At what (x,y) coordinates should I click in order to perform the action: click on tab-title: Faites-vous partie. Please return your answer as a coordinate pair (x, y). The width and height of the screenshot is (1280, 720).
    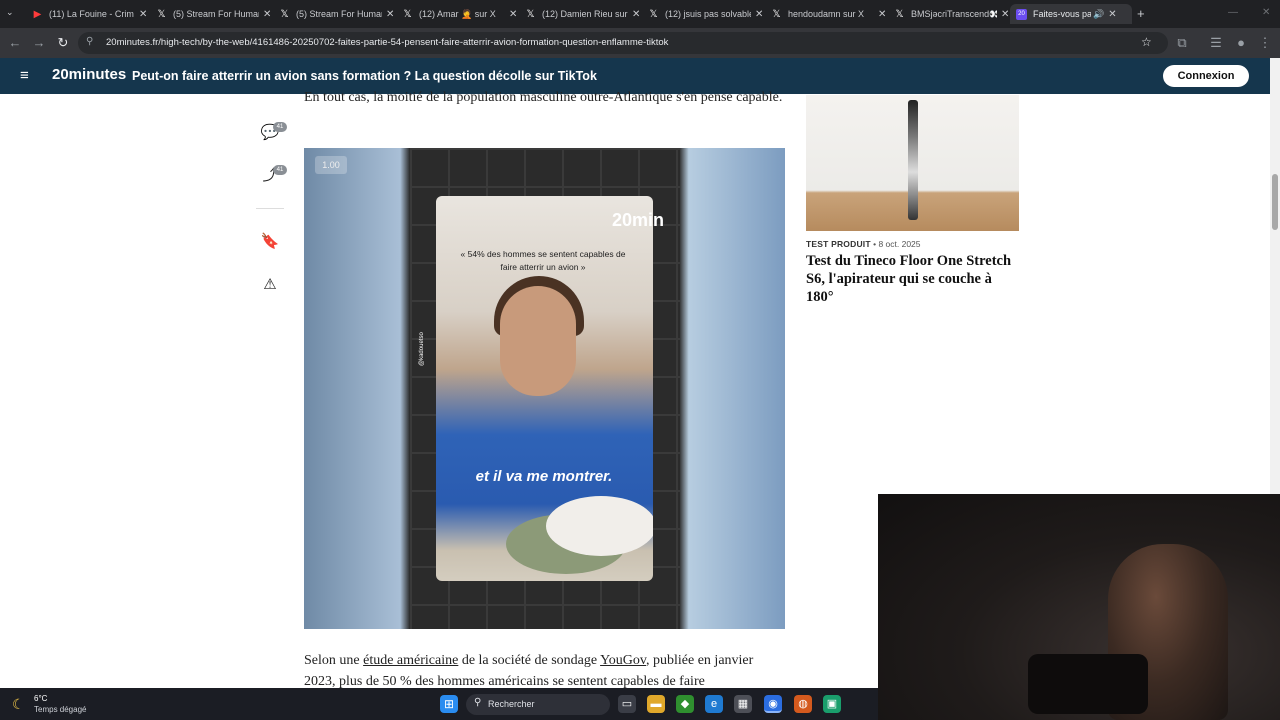
    Looking at the image, I should click on (1062, 14).